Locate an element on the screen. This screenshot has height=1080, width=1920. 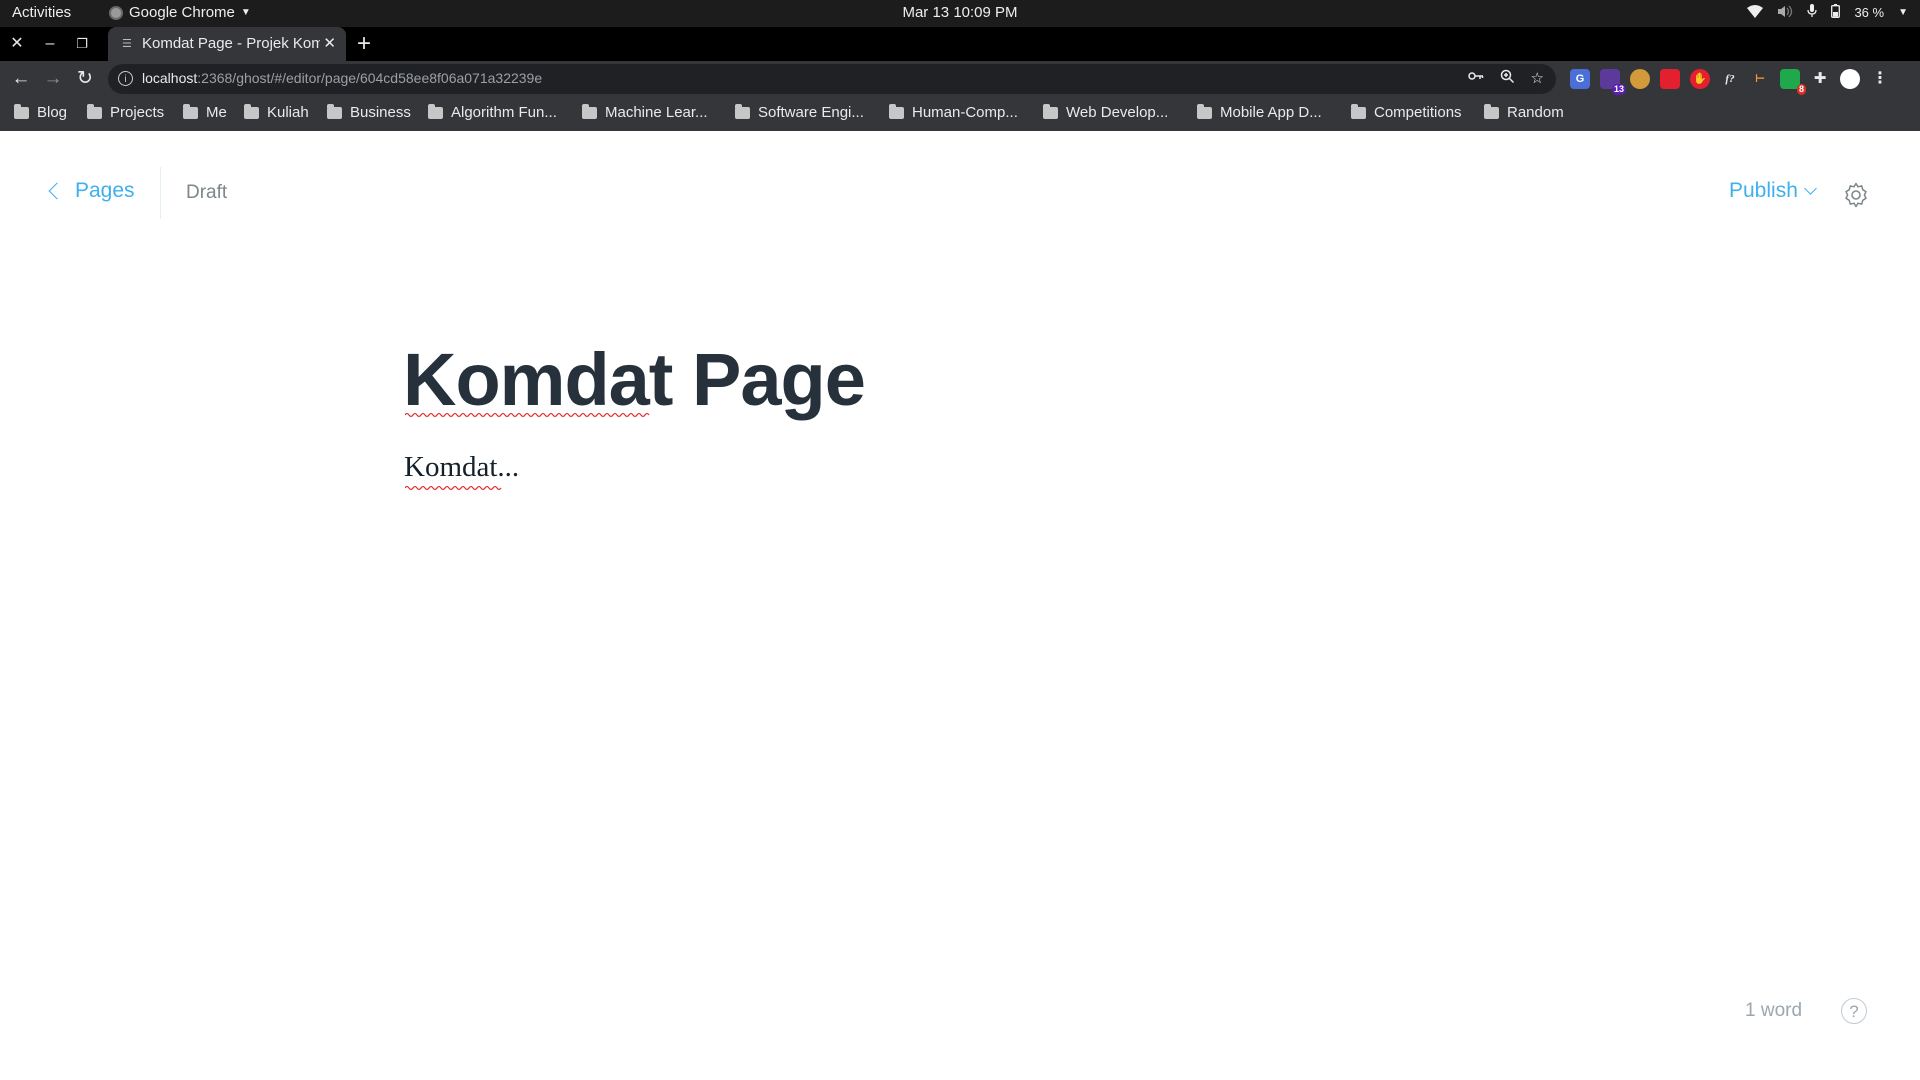
bookmark-label: Projects is located at coordinates (137, 112).